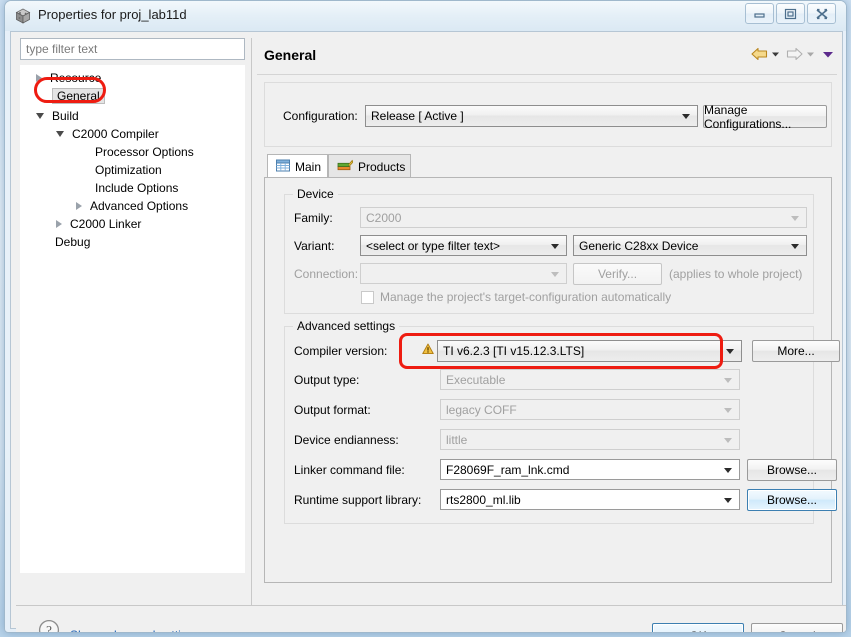 The width and height of the screenshot is (851, 637). Describe the element at coordinates (283, 167) in the screenshot. I see `table-icon` at that location.